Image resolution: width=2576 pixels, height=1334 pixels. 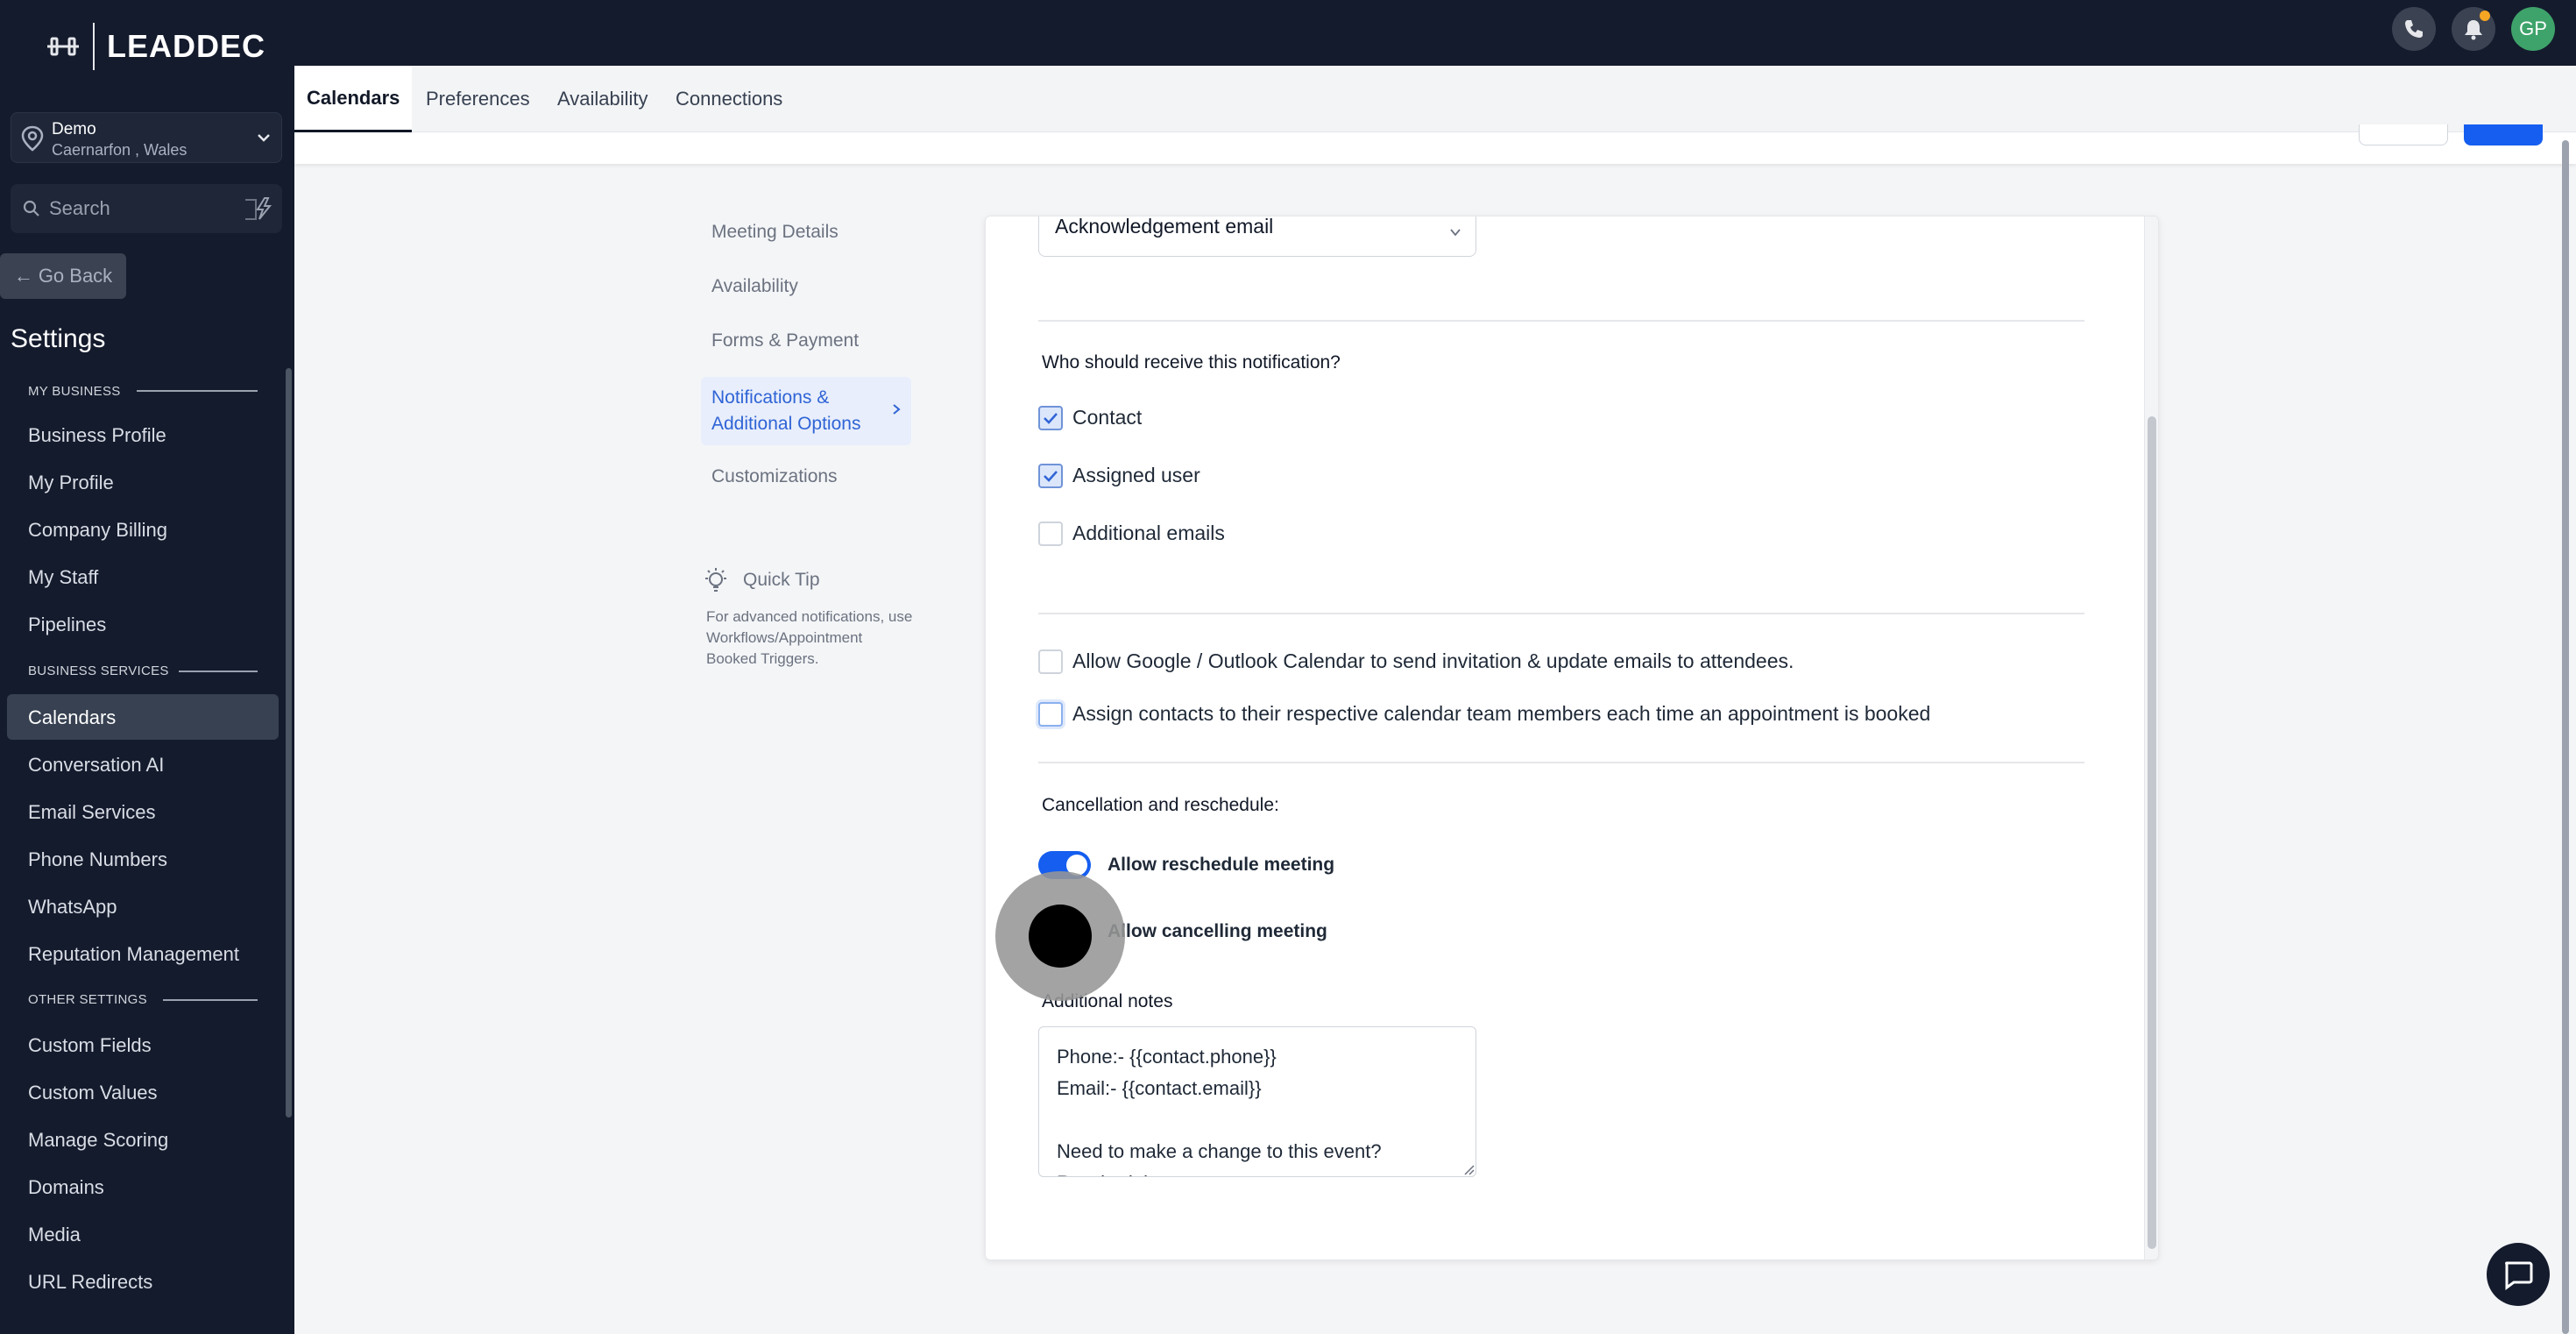 What do you see at coordinates (258, 208) in the screenshot?
I see `lightning-shortcut-icon` at bounding box center [258, 208].